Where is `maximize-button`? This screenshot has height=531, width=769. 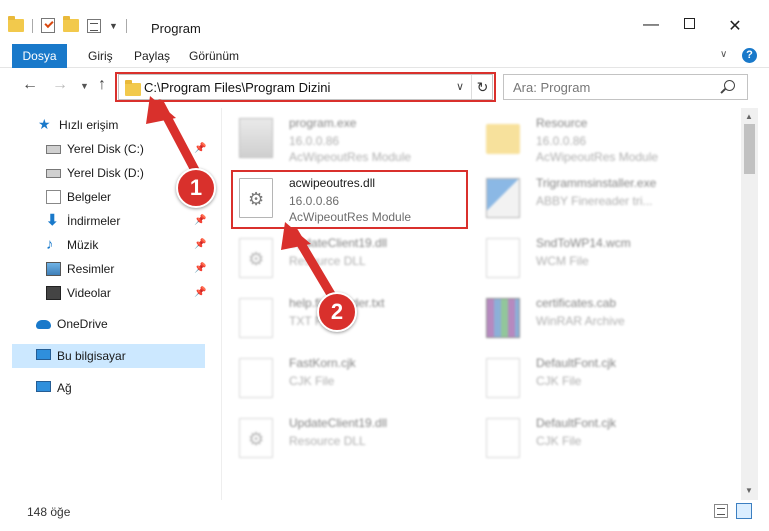
maximize-button is located at coordinates (689, 25).